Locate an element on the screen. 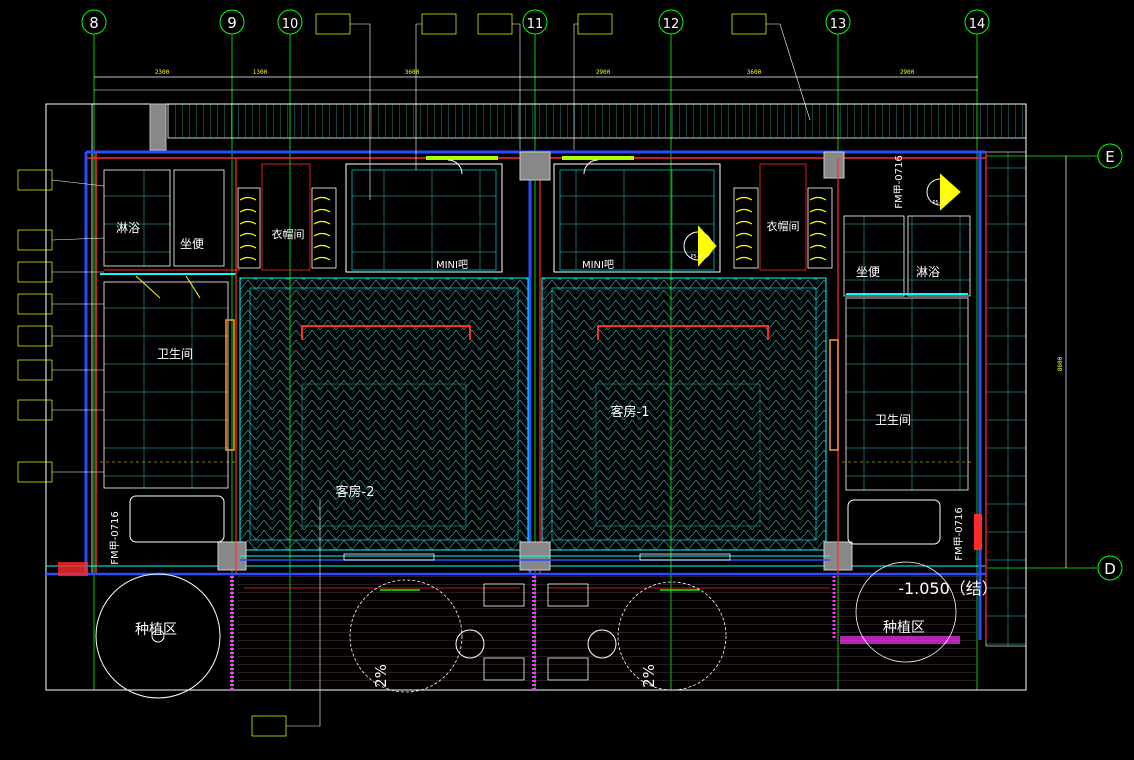 The image size is (1134, 760). label-minibar-left: MINI吧 is located at coordinates (452, 265).